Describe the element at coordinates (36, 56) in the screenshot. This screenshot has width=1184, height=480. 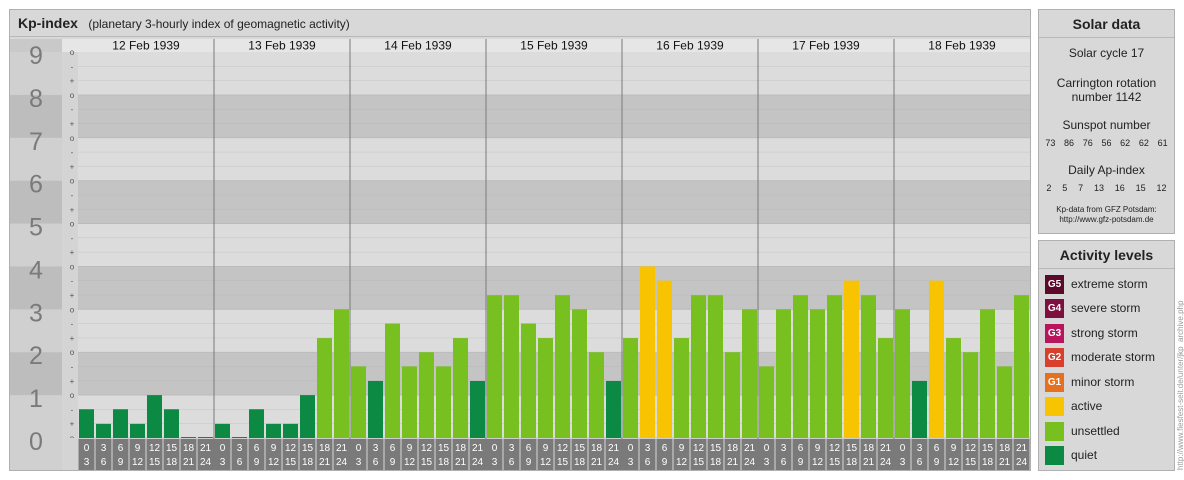
I see `y-tick-label: 9` at that location.